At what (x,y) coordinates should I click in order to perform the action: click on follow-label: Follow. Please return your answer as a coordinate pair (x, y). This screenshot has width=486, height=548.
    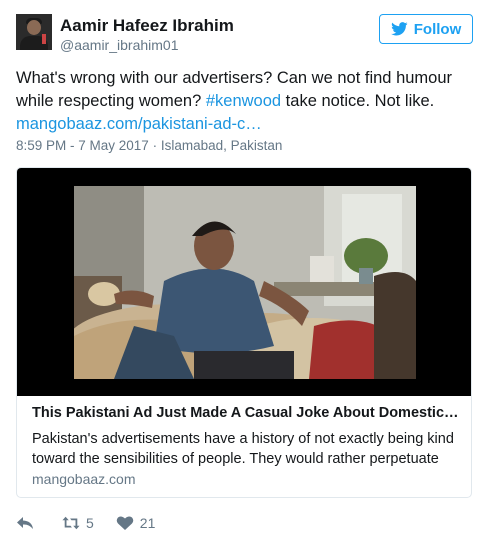
    Looking at the image, I should click on (437, 29).